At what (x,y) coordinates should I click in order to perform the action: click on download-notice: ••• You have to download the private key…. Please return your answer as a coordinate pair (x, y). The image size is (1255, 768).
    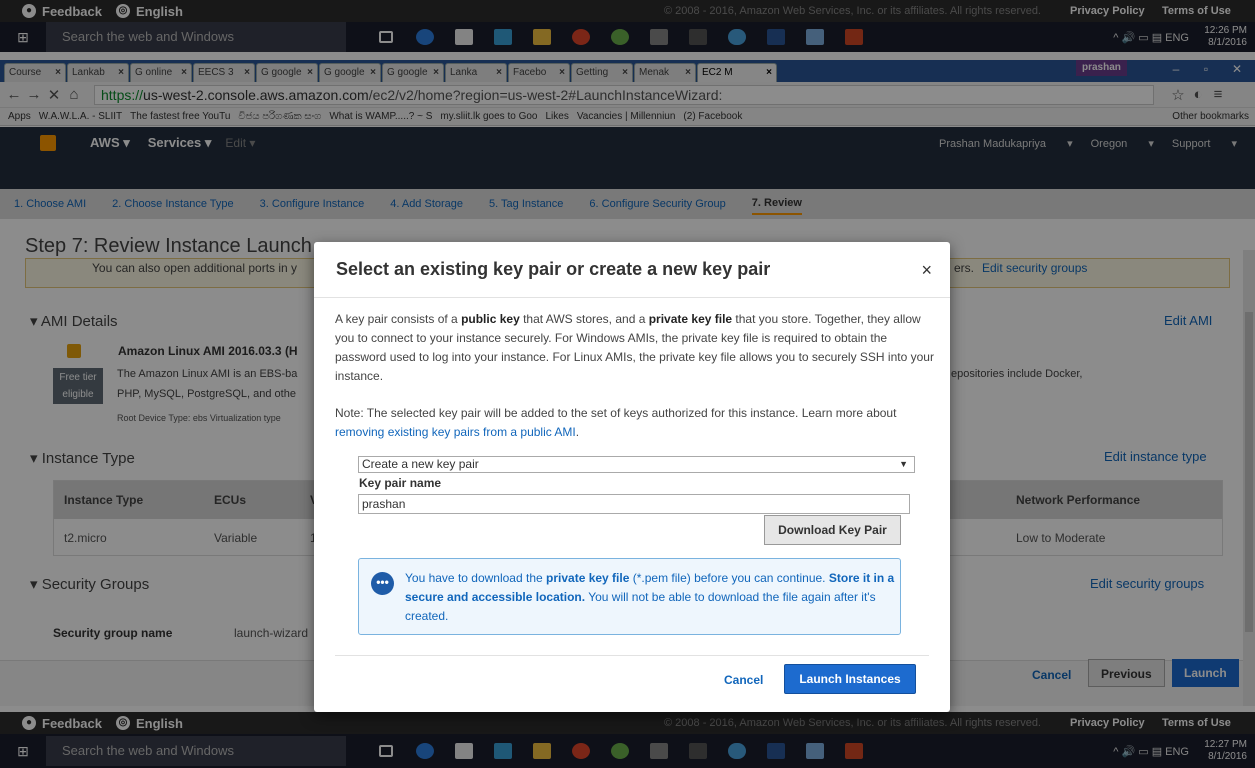
    Looking at the image, I should click on (629, 596).